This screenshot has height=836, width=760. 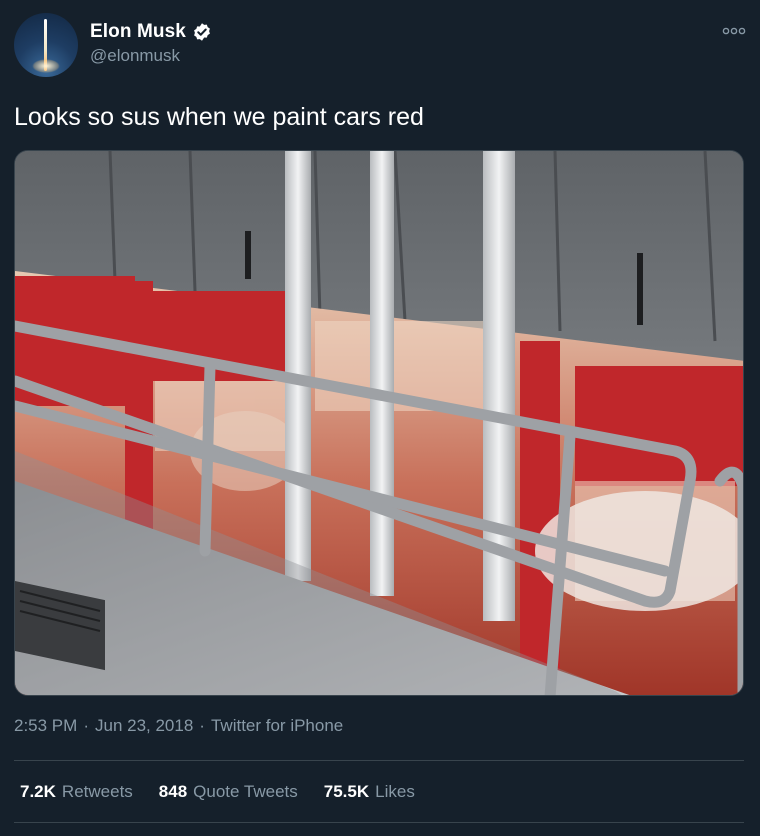 I want to click on verified-badge-icon, so click(x=202, y=32).